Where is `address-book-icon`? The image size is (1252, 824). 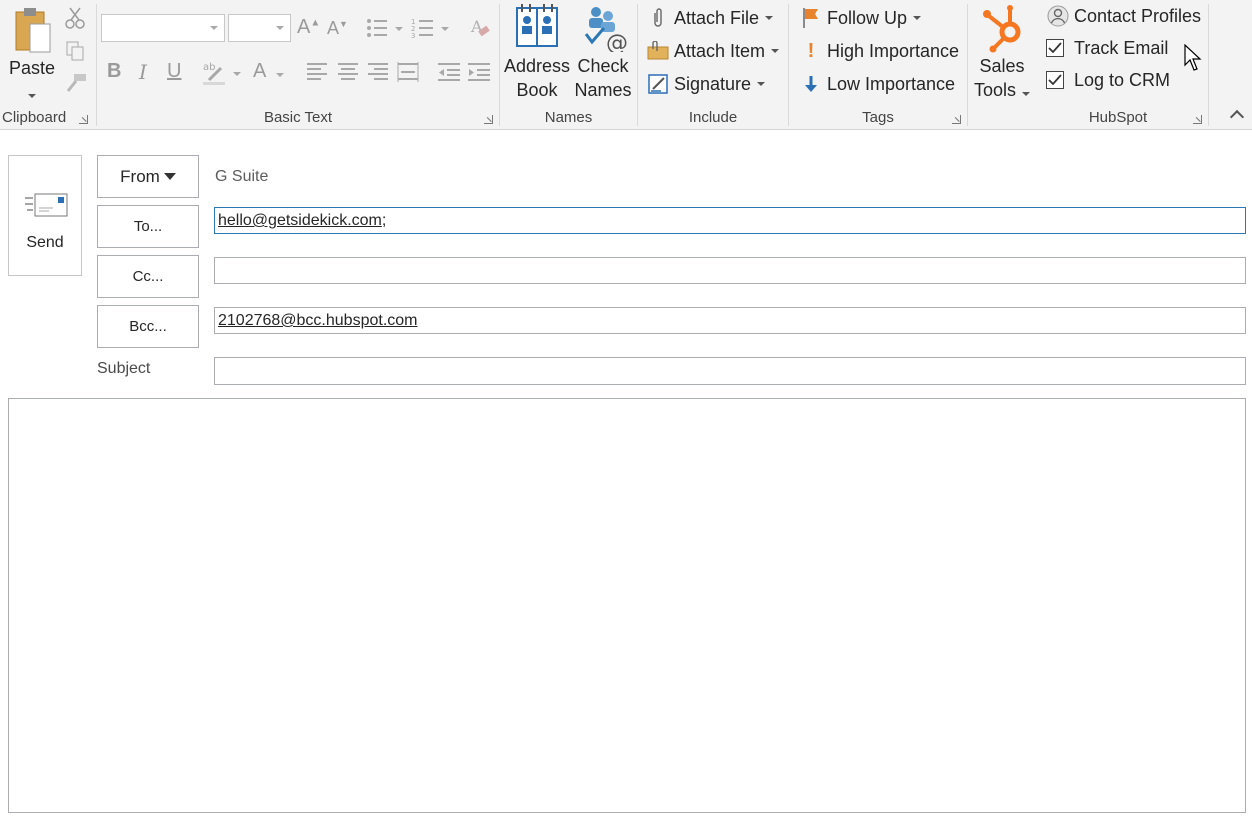 address-book-icon is located at coordinates (537, 29).